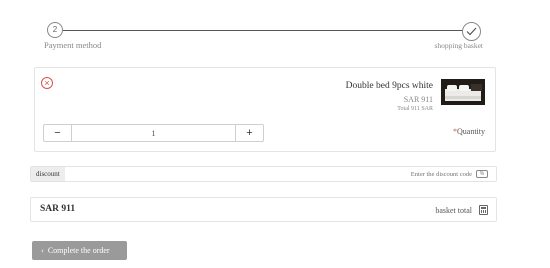  What do you see at coordinates (58, 209) in the screenshot?
I see `basket-total-amount: SAR 911` at bounding box center [58, 209].